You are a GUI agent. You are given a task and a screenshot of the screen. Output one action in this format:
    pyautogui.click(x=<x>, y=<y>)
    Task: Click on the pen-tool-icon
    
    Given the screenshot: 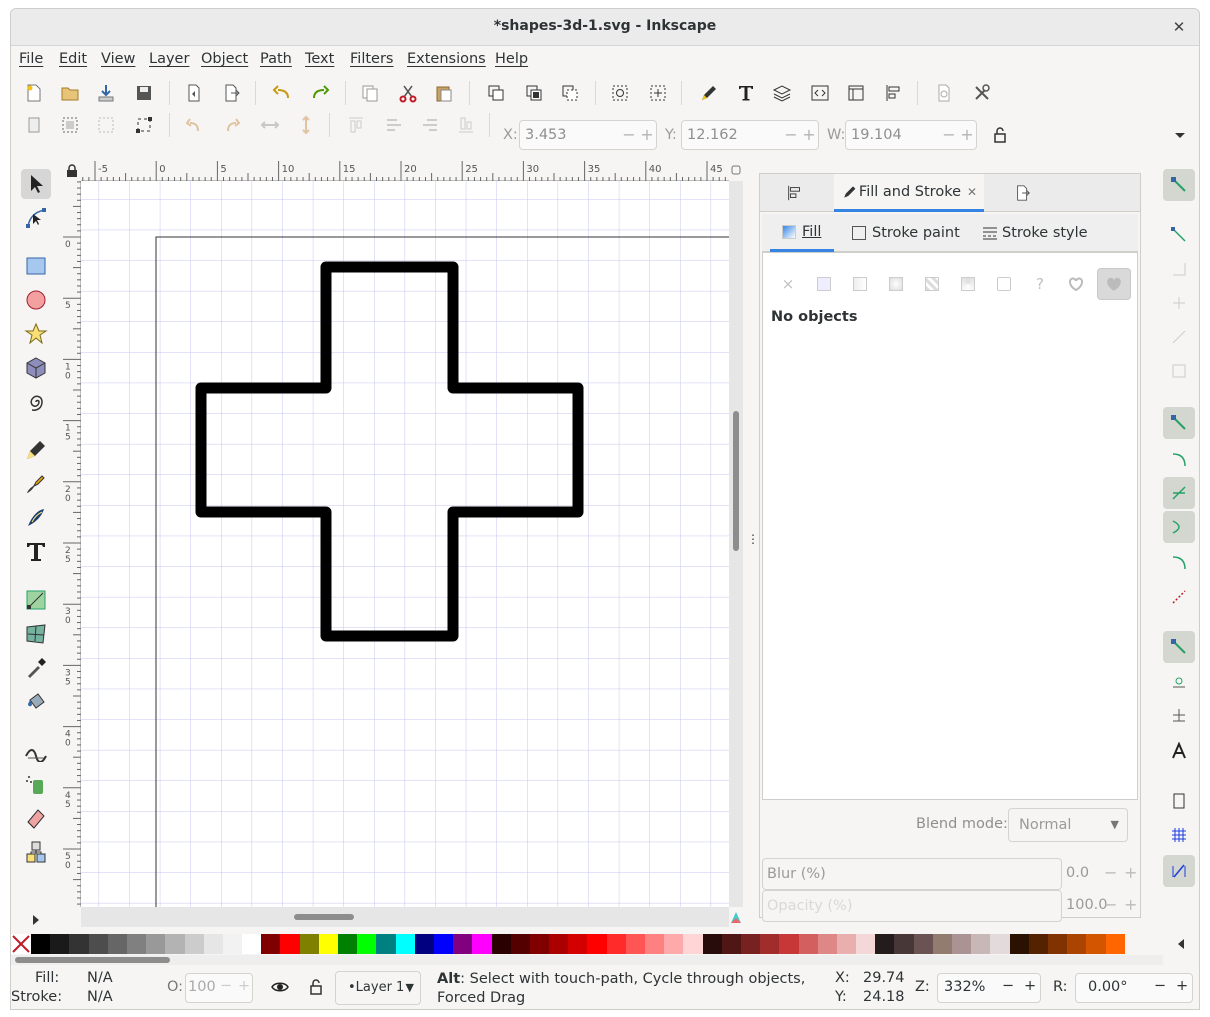 What is the action you would take?
    pyautogui.click(x=36, y=484)
    